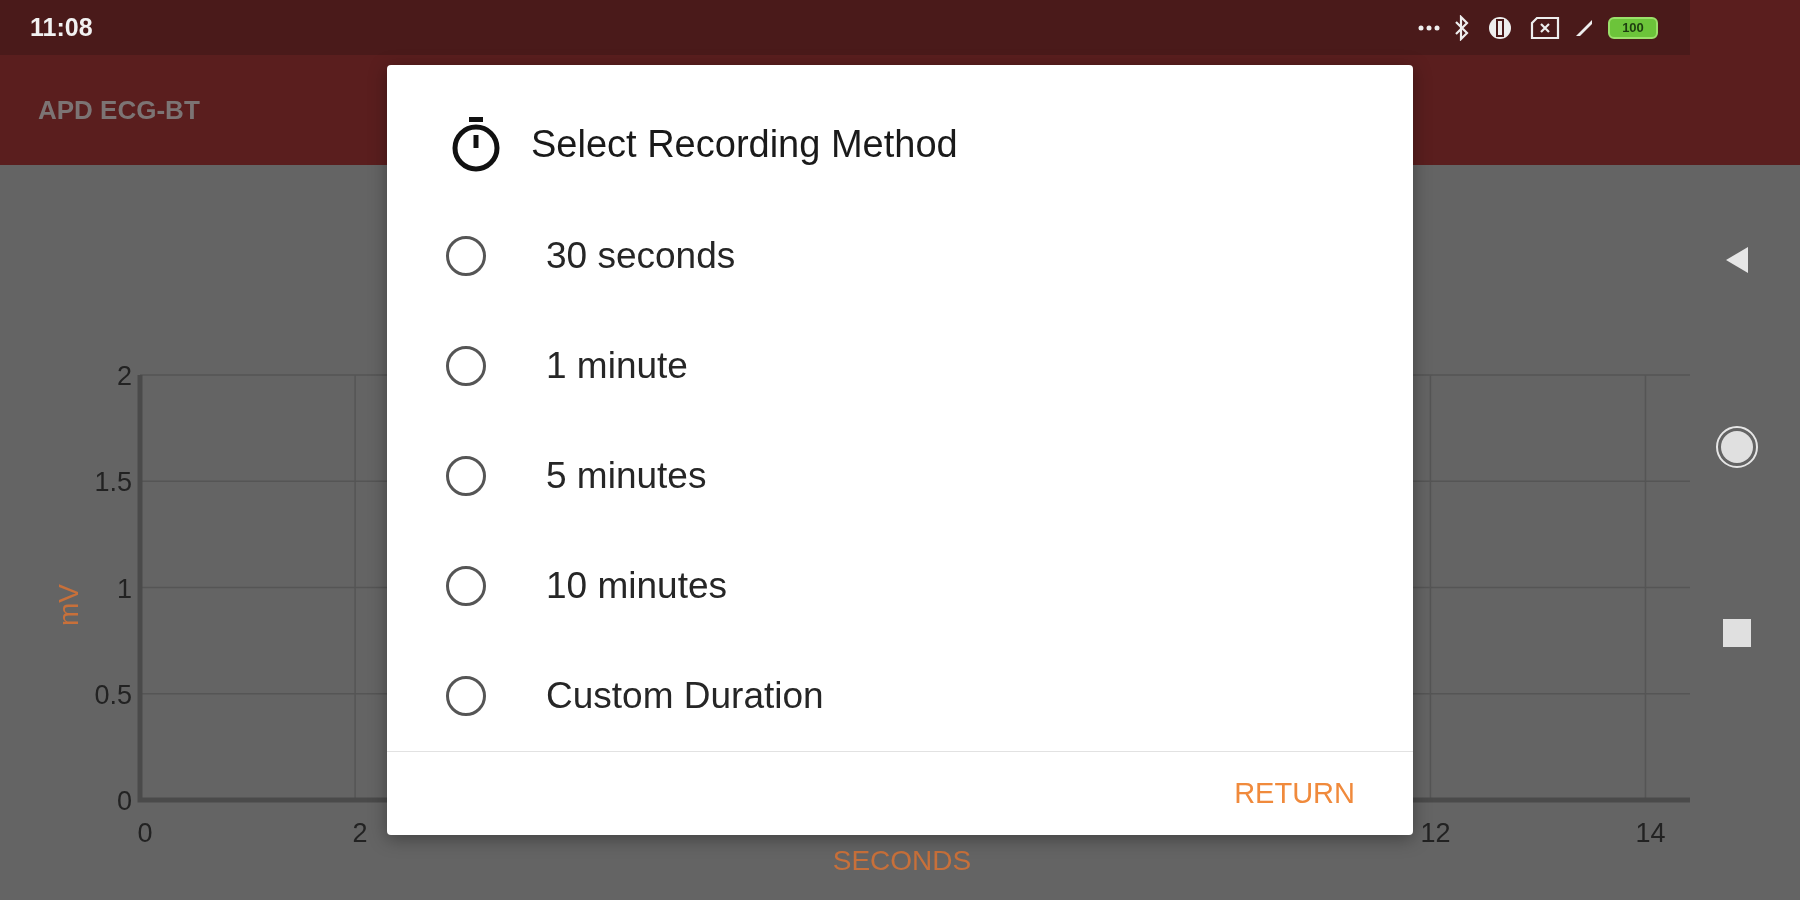  What do you see at coordinates (1737, 447) in the screenshot?
I see `home-icon` at bounding box center [1737, 447].